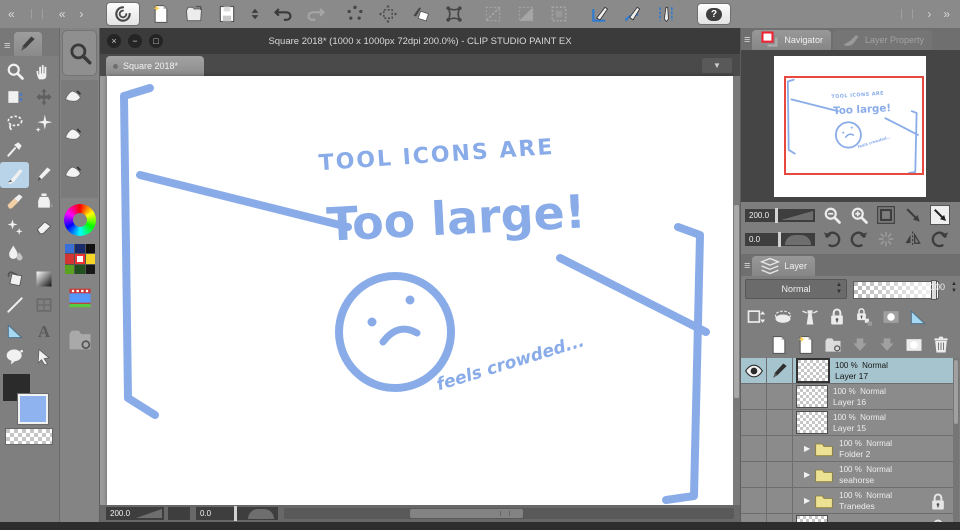 The width and height of the screenshot is (960, 530). Describe the element at coordinates (135, 41) in the screenshot. I see `minimize-window-button: −` at that location.